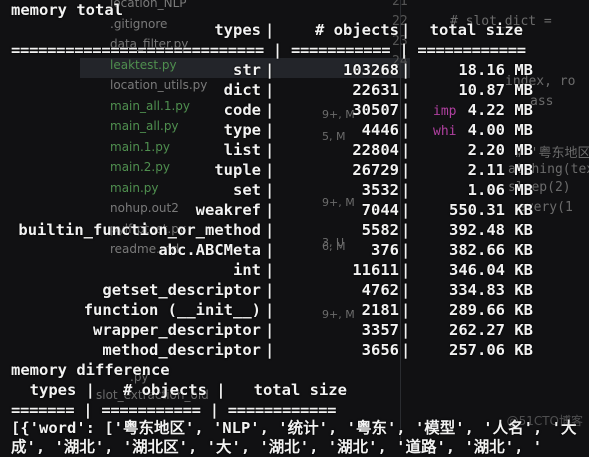 The image size is (589, 457). Describe the element at coordinates (291, 30) in the screenshot. I see `table-header-row: types | # objects | total size` at that location.